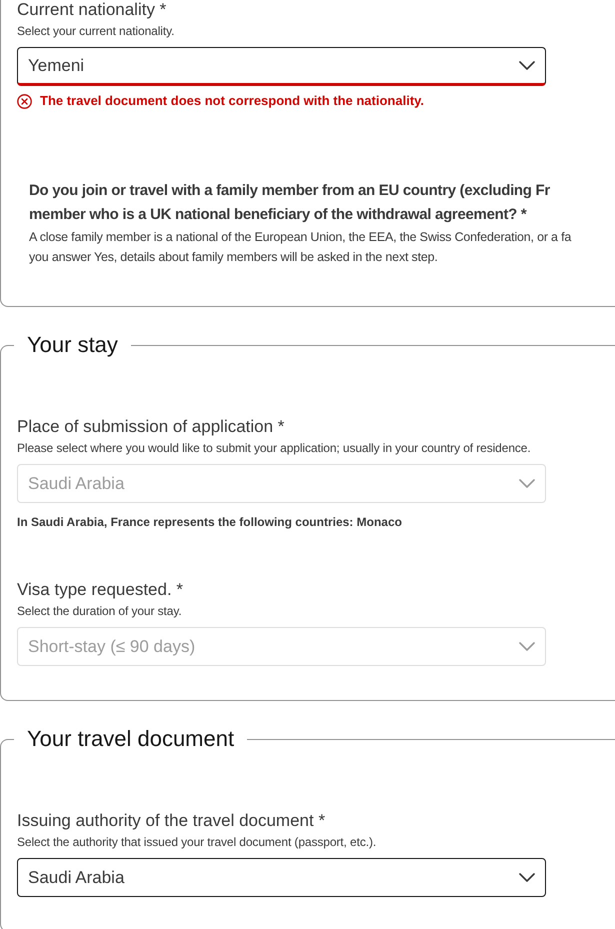 Image resolution: width=615 pixels, height=929 pixels. I want to click on field-label: Current nationality *, so click(92, 10).